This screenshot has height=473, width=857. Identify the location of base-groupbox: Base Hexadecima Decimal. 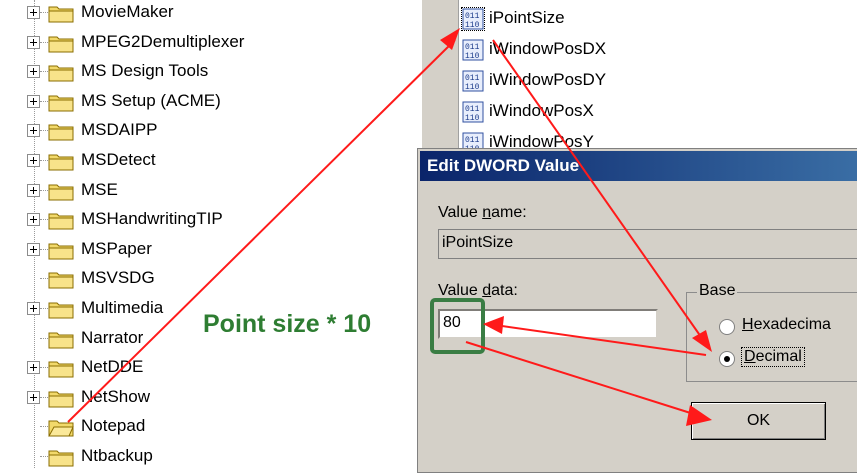
(771, 332).